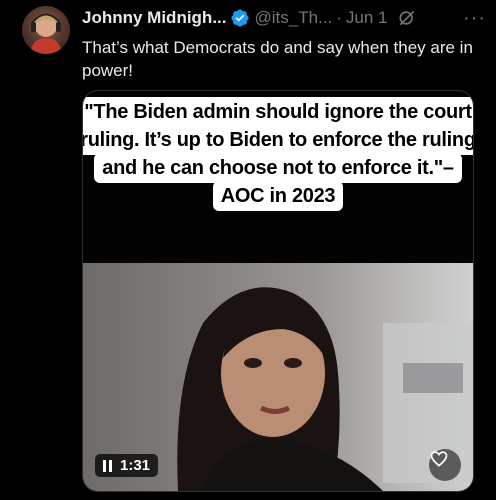  I want to click on tweet-date: Jun 1, so click(367, 18).